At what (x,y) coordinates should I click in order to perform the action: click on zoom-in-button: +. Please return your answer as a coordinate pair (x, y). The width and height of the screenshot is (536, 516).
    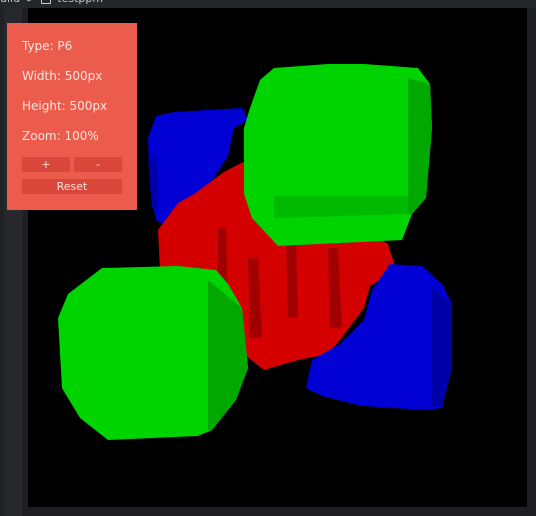
    Looking at the image, I should click on (46, 164).